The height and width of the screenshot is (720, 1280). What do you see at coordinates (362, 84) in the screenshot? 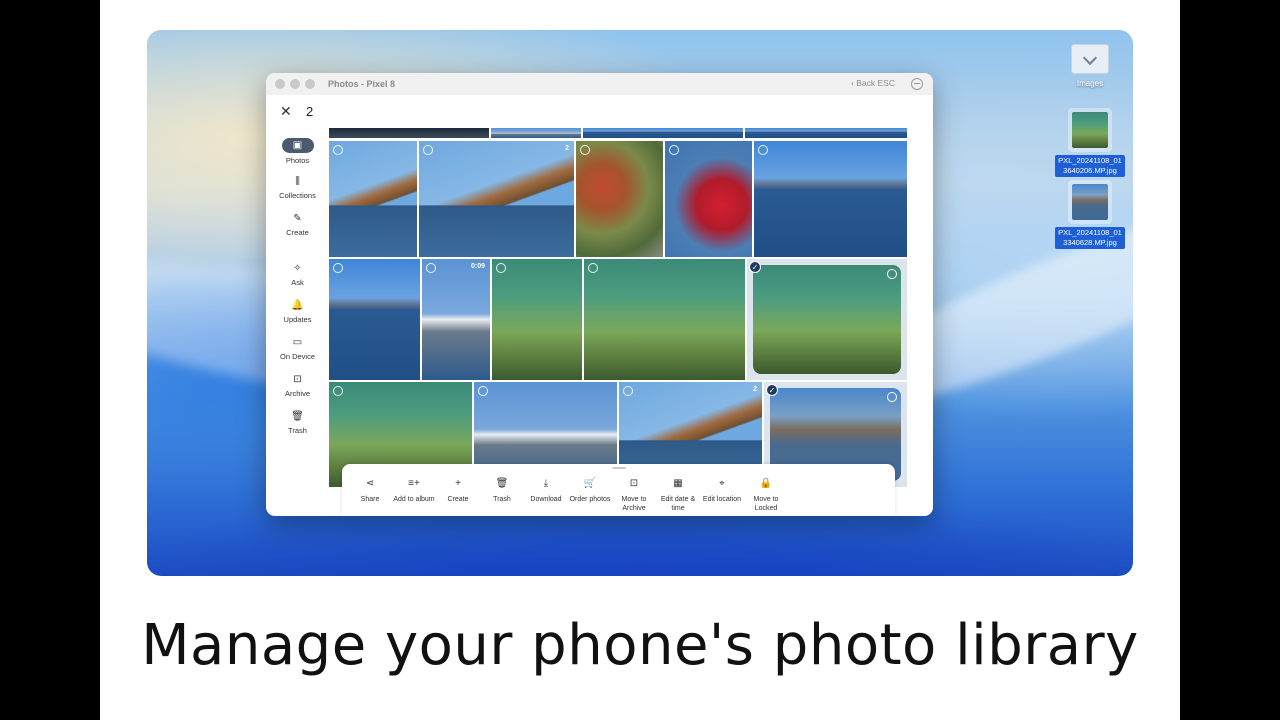
I see `window-title: Photos - Pixel 8` at bounding box center [362, 84].